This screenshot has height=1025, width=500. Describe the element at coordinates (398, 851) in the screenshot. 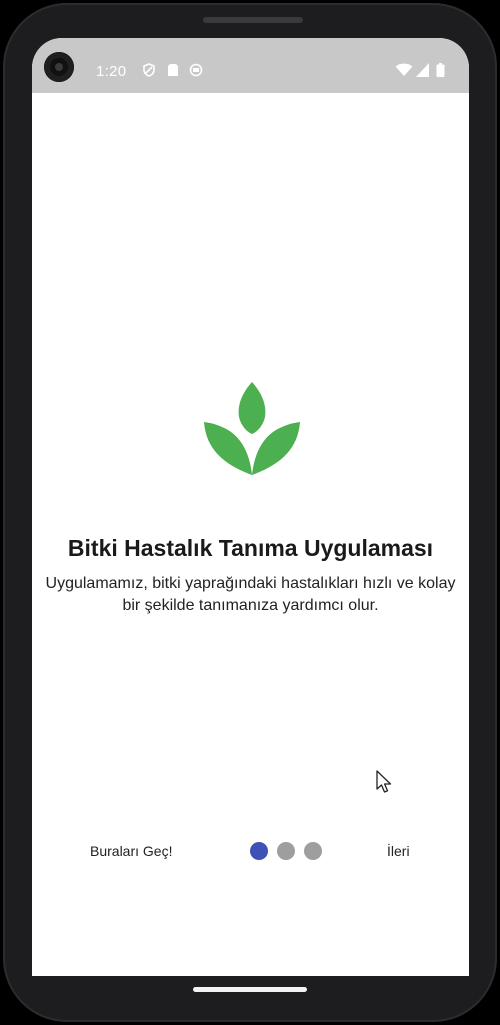

I see `next-button: İleri` at that location.